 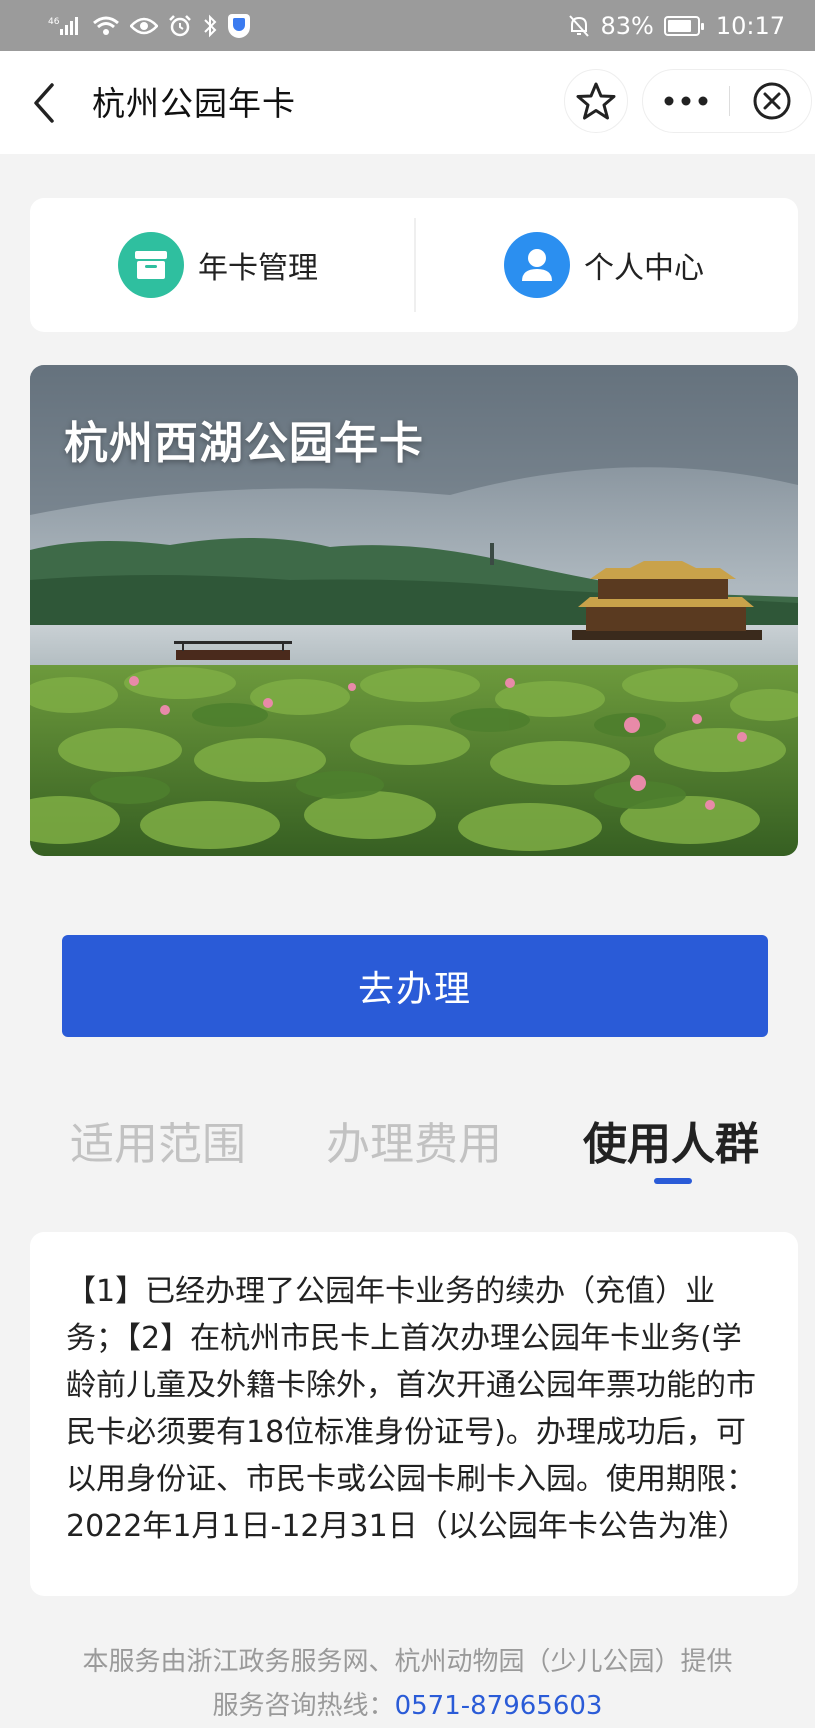 What do you see at coordinates (151, 265) in the screenshot?
I see `card-manage-icon` at bounding box center [151, 265].